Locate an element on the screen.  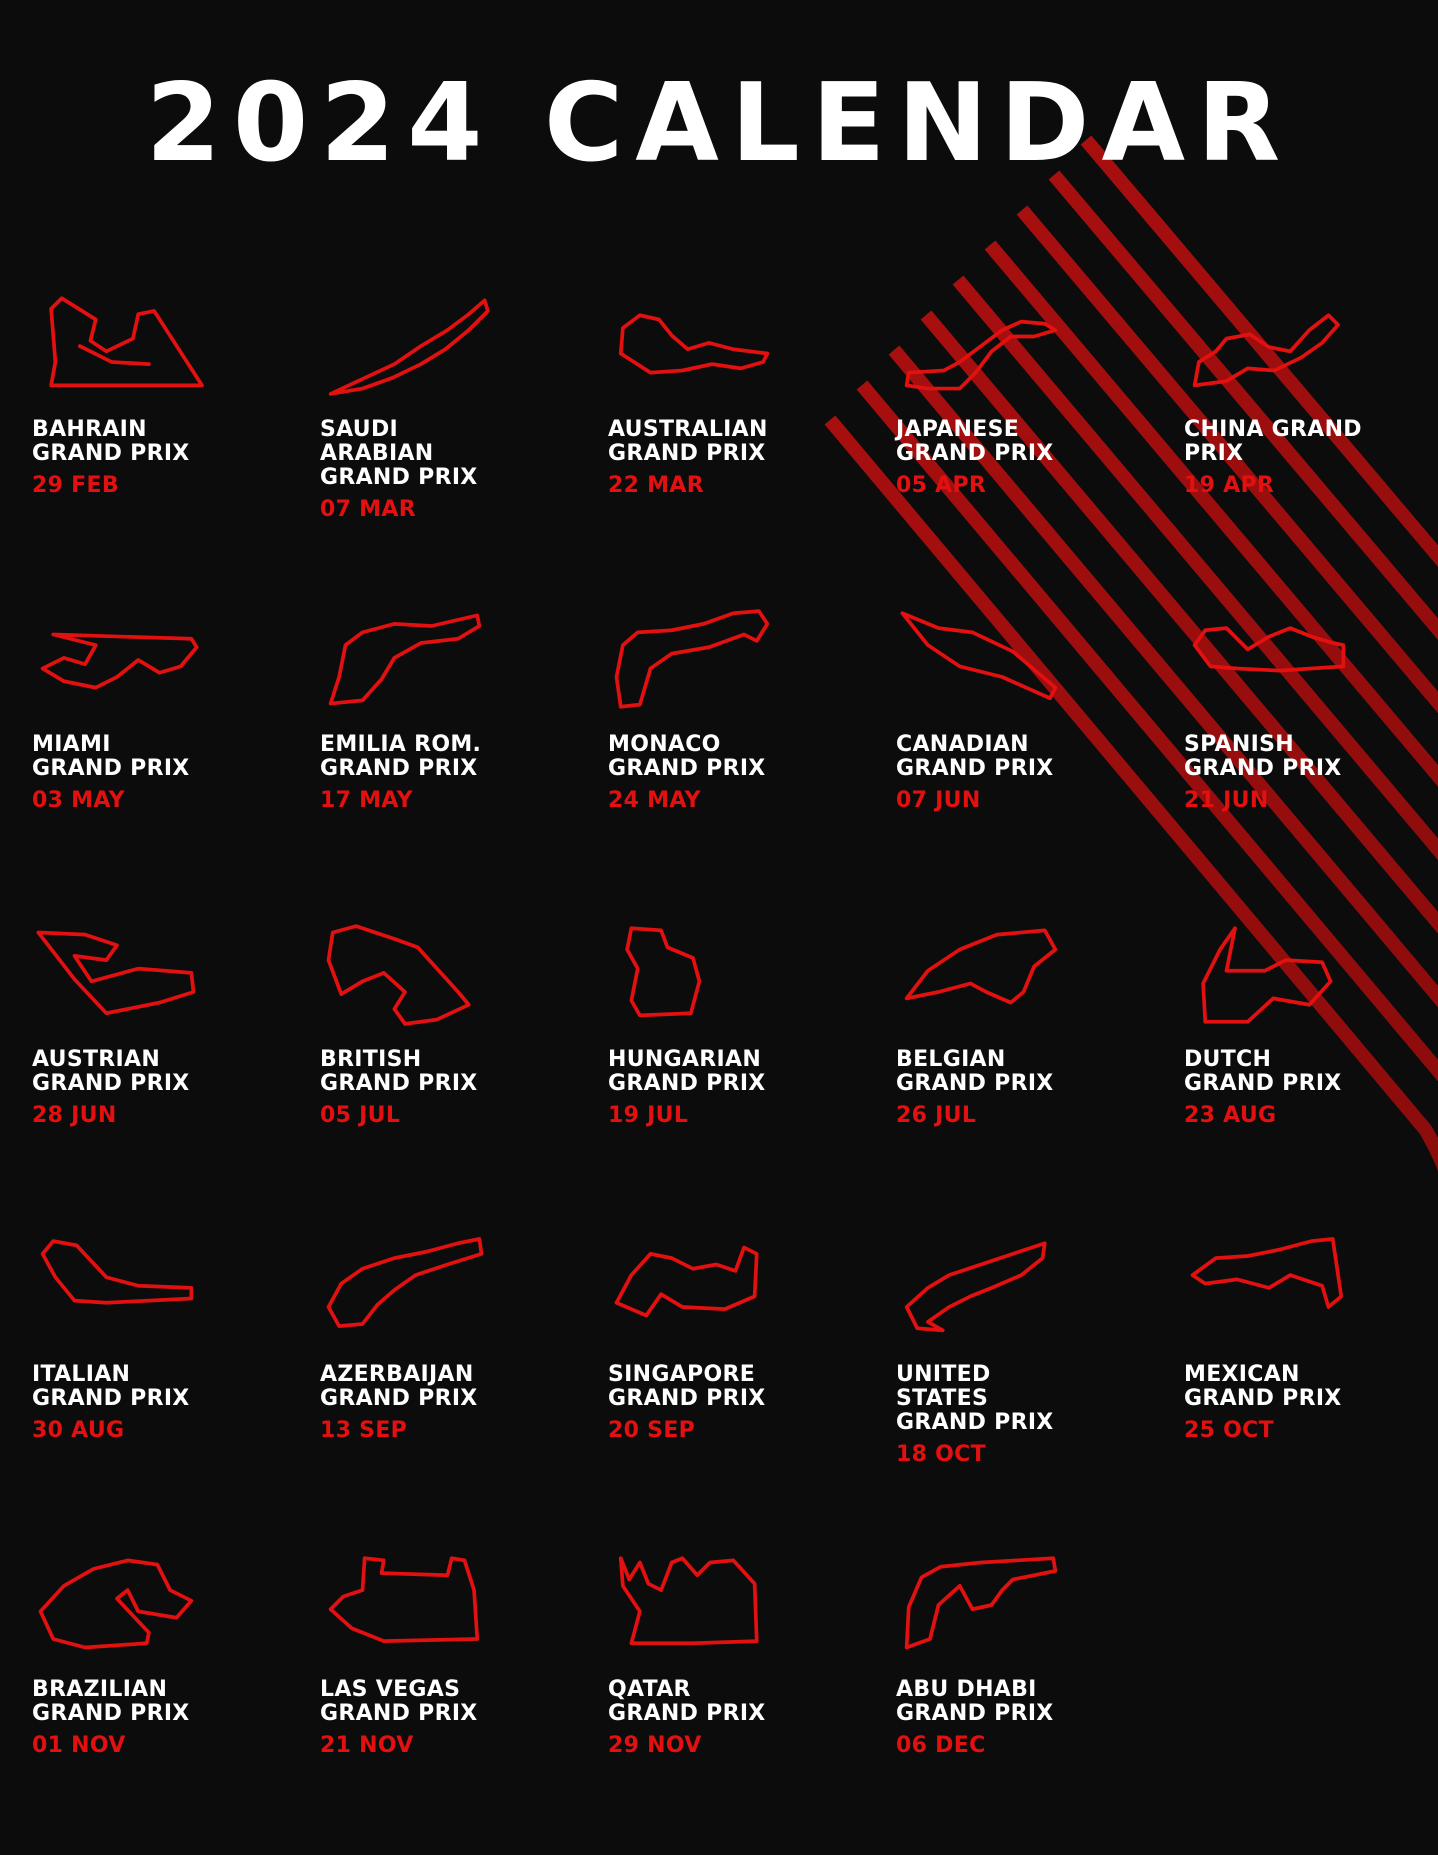
race-date: 29 FEB is located at coordinates (75, 485).